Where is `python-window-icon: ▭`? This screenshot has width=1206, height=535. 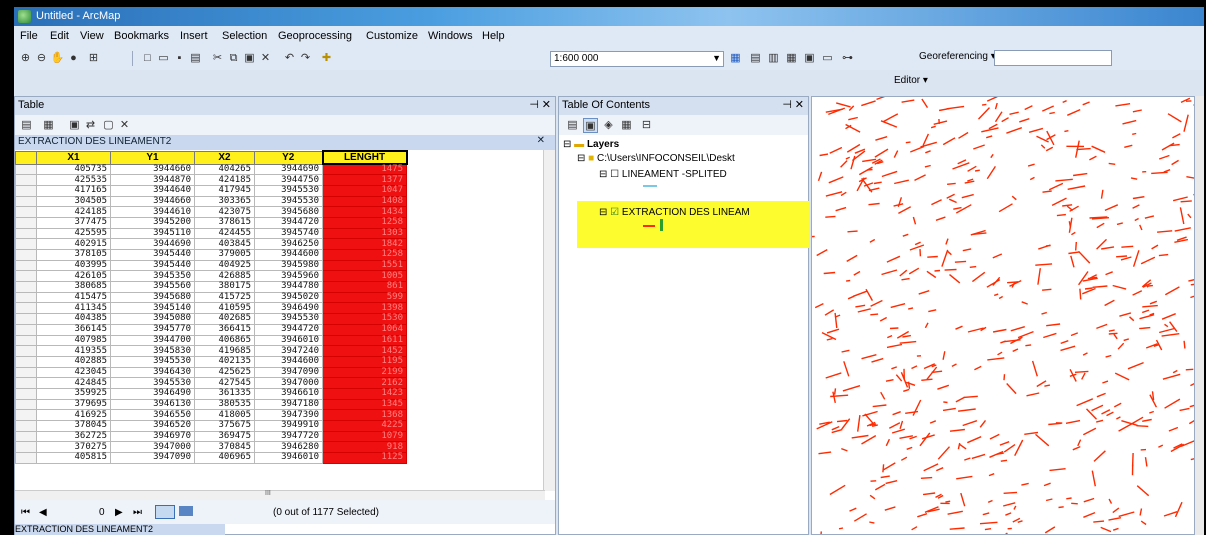 python-window-icon: ▭ is located at coordinates (827, 58).